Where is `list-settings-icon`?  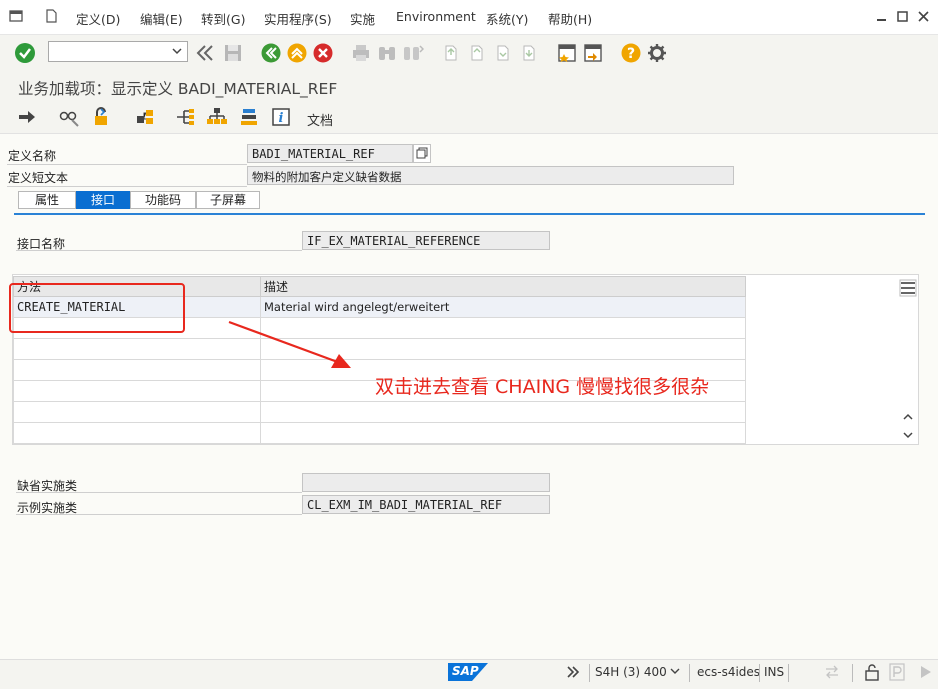
list-settings-icon is located at coordinates (908, 288).